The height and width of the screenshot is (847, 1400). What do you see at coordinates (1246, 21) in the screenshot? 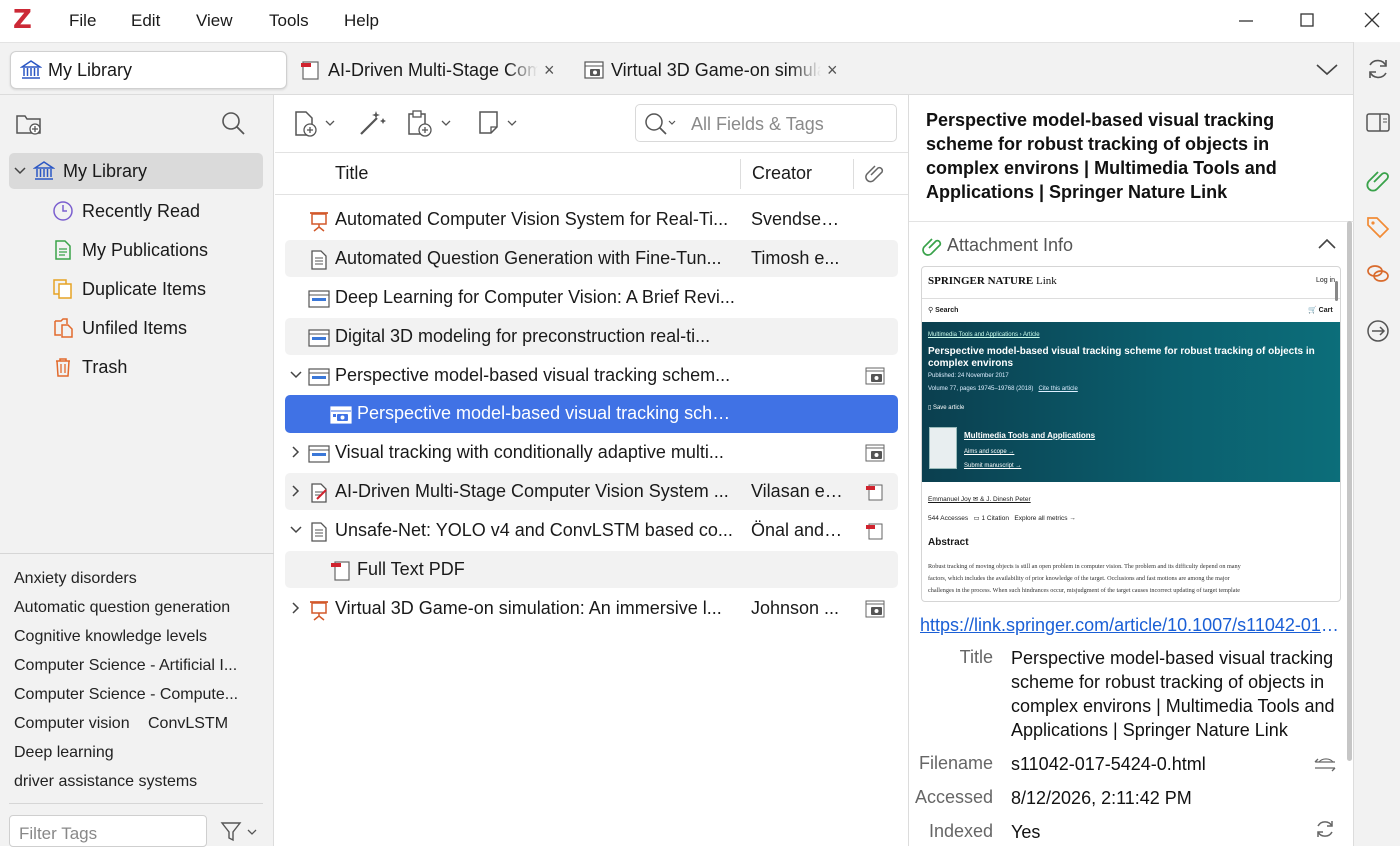
I see `minimize-icon` at bounding box center [1246, 21].